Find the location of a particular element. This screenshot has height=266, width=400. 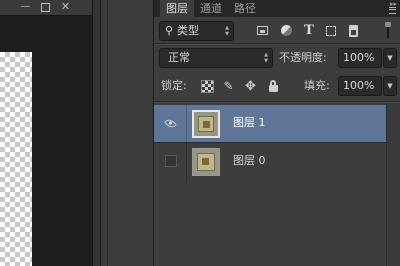

tab-layers: 图层 is located at coordinates (177, 8).